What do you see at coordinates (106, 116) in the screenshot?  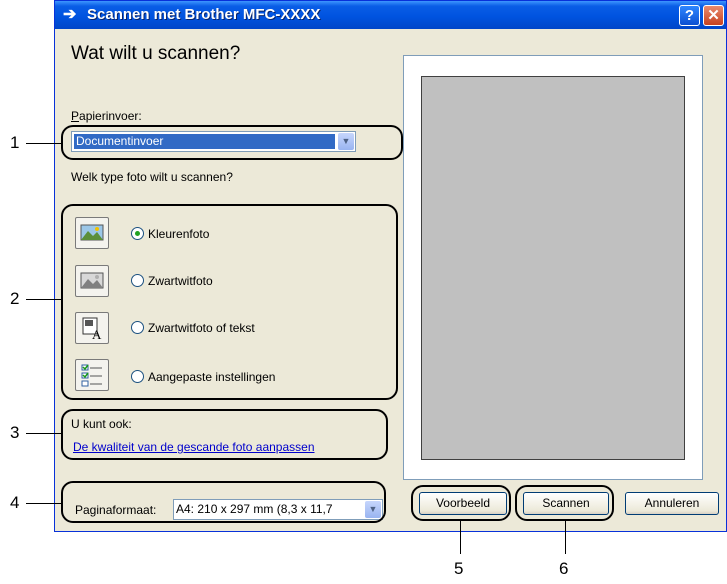 I see `paper-source-label: Papierinvoer:` at bounding box center [106, 116].